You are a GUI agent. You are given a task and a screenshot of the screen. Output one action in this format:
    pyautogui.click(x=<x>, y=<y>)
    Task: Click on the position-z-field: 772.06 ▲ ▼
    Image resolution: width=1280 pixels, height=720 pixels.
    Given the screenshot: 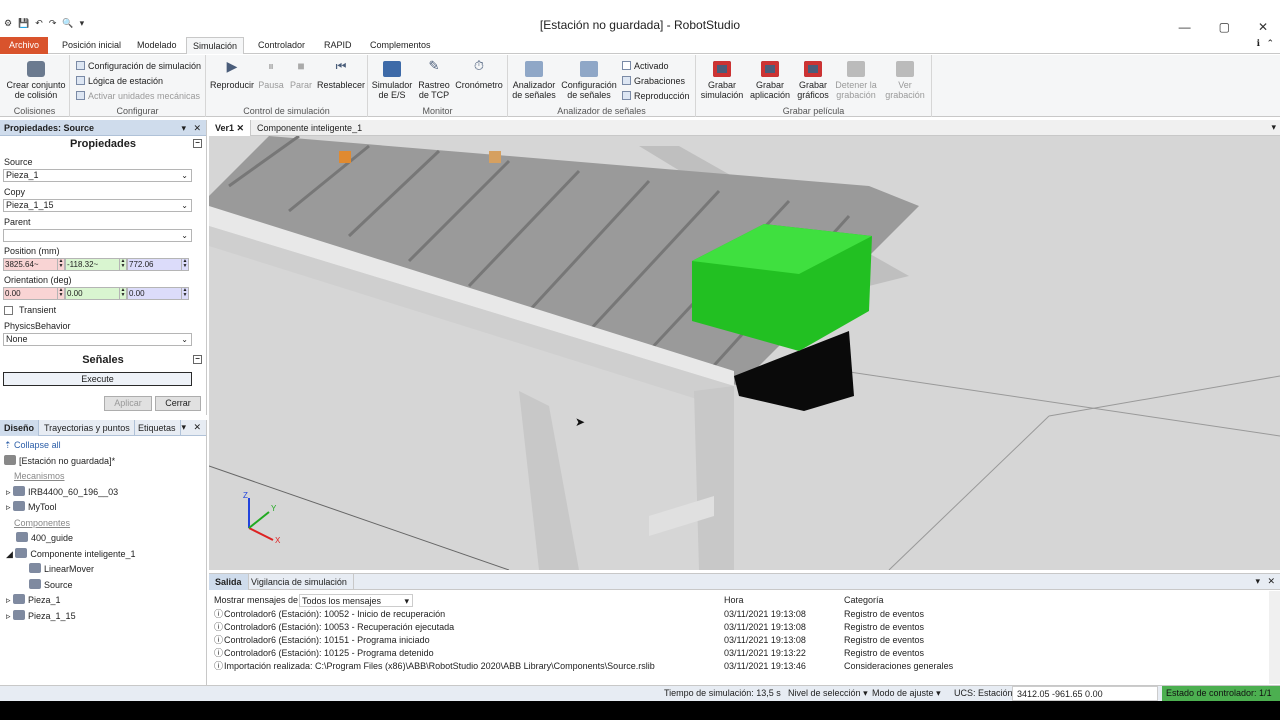 What is the action you would take?
    pyautogui.click(x=158, y=264)
    